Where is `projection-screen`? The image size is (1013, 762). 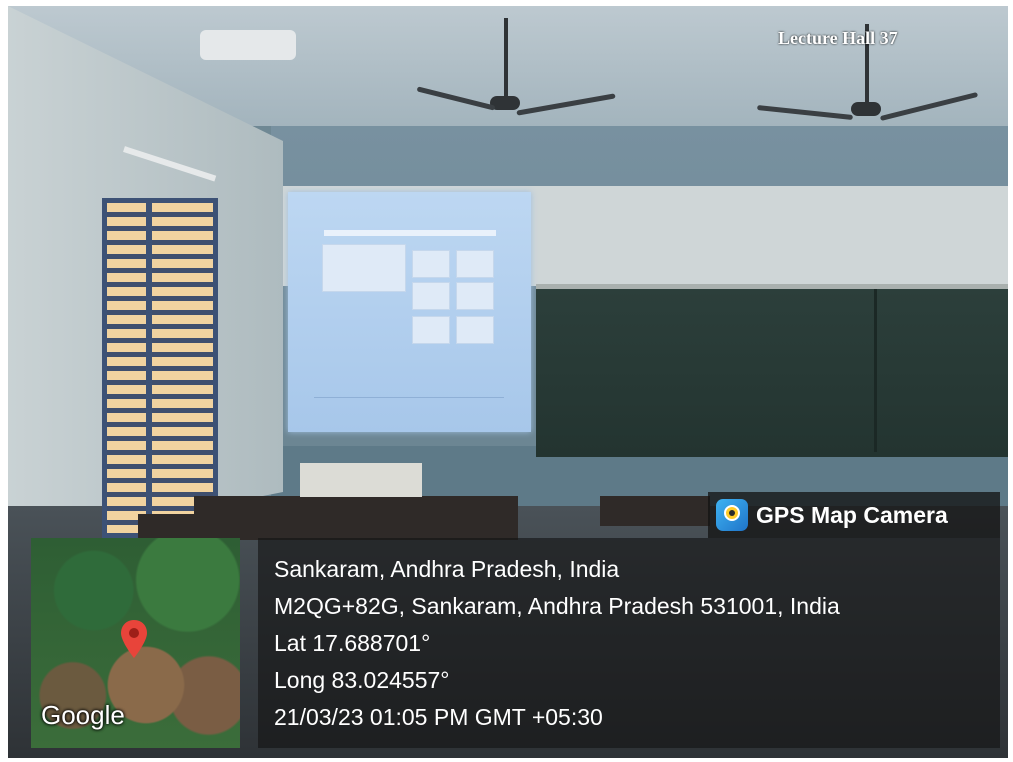
projection-screen is located at coordinates (409, 312).